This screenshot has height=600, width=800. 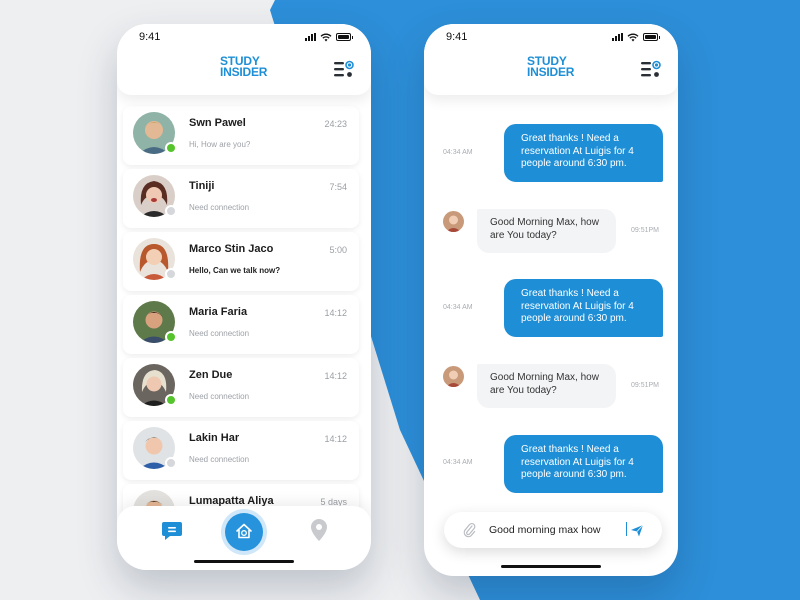 I want to click on location-pin-icon, so click(x=319, y=530).